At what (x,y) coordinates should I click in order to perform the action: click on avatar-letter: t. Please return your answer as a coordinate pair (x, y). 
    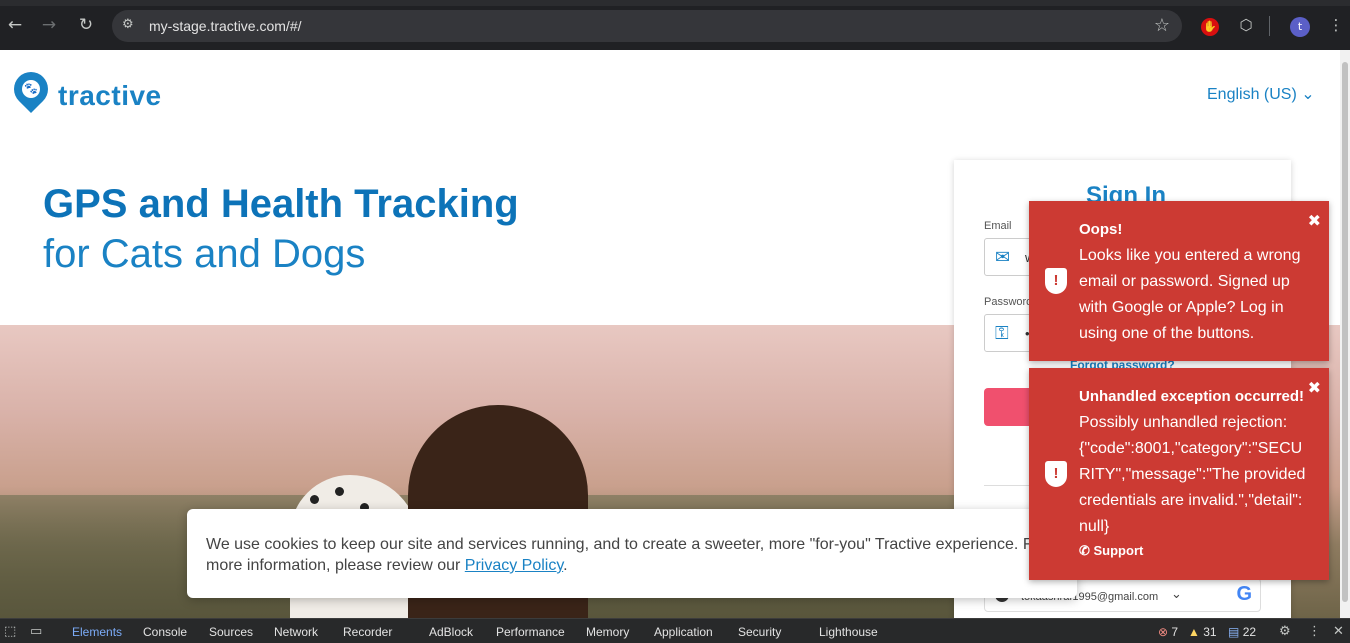
    Looking at the image, I should click on (1300, 27).